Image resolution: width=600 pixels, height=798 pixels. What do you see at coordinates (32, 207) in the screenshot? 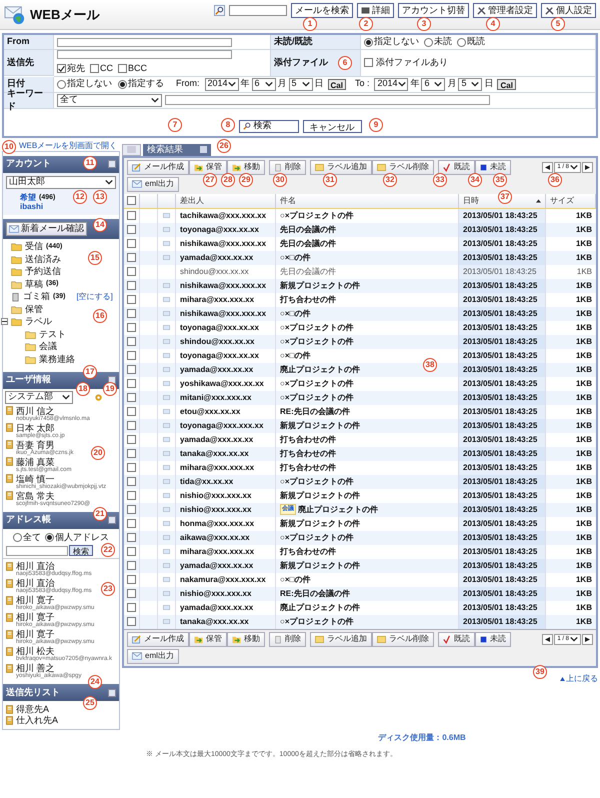
I see `account-link: ibashi` at bounding box center [32, 207].